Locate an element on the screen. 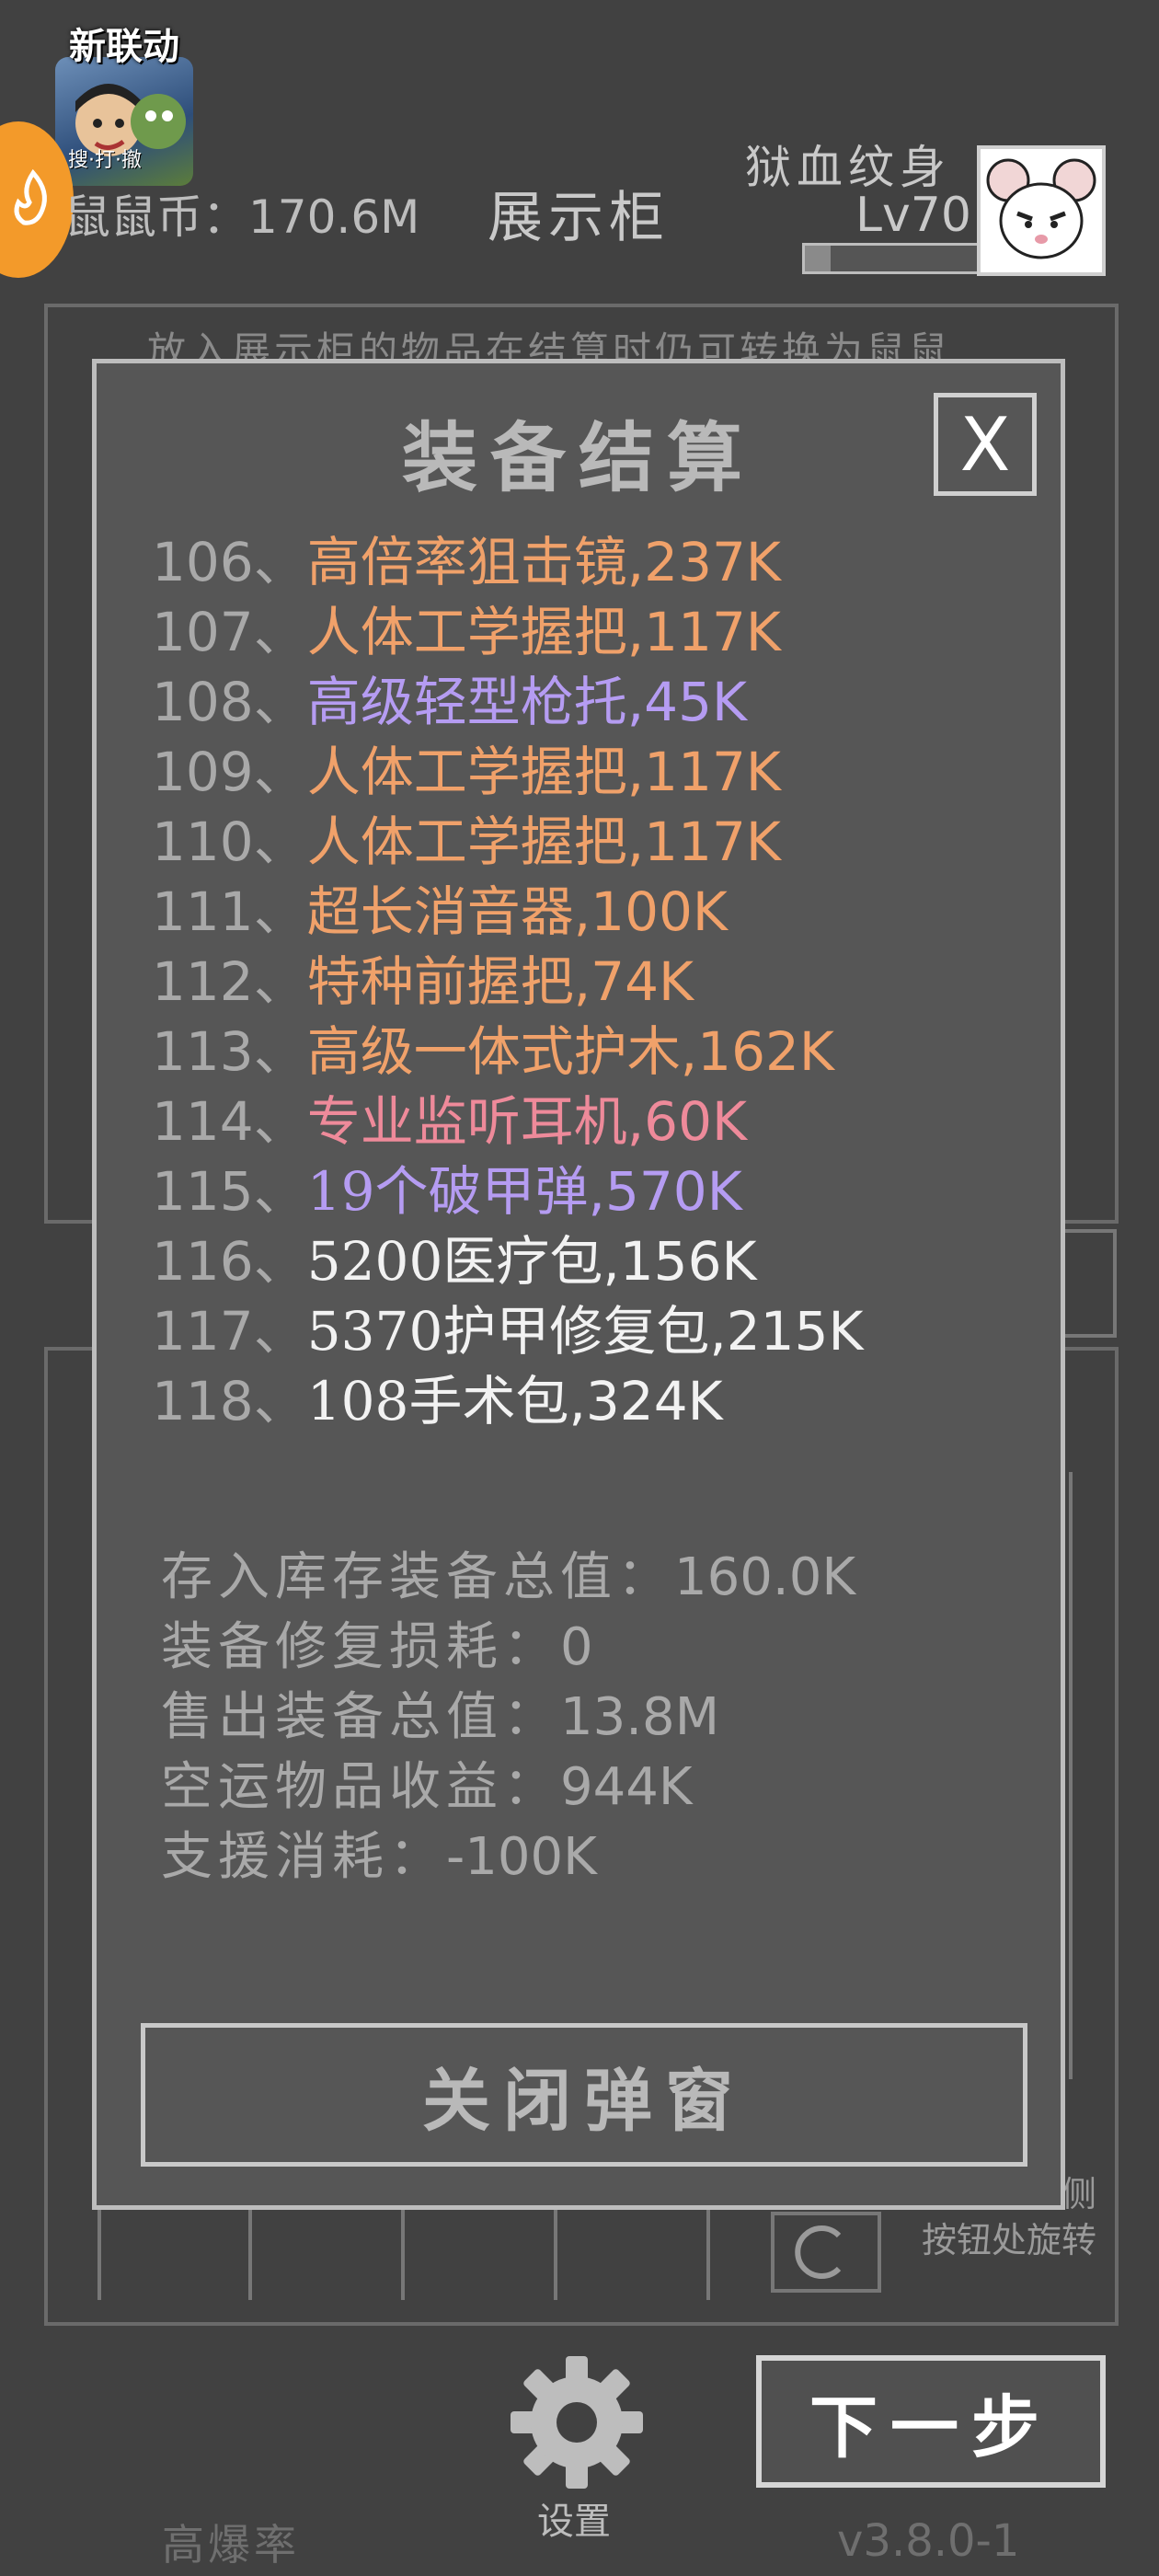 This screenshot has height=2576, width=1159. item-index: 114 is located at coordinates (203, 1121).